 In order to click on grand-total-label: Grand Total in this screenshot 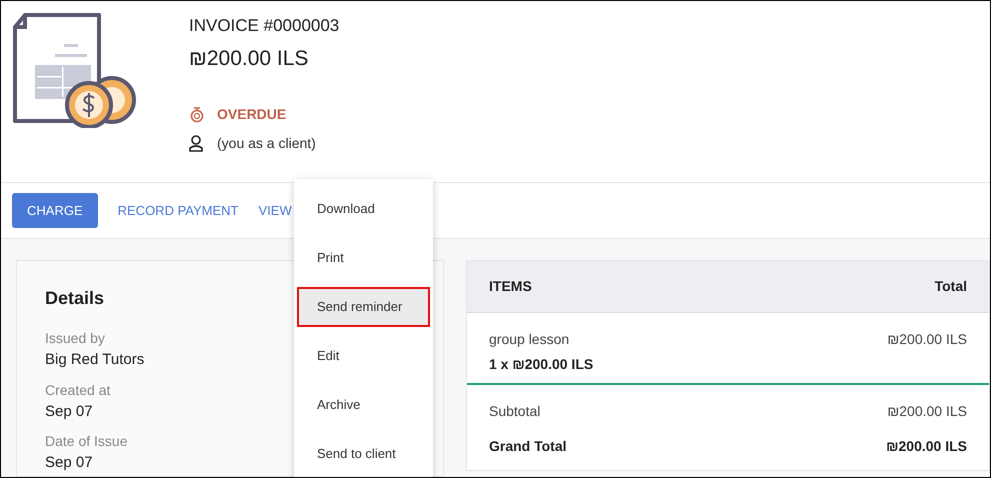, I will do `click(528, 446)`.